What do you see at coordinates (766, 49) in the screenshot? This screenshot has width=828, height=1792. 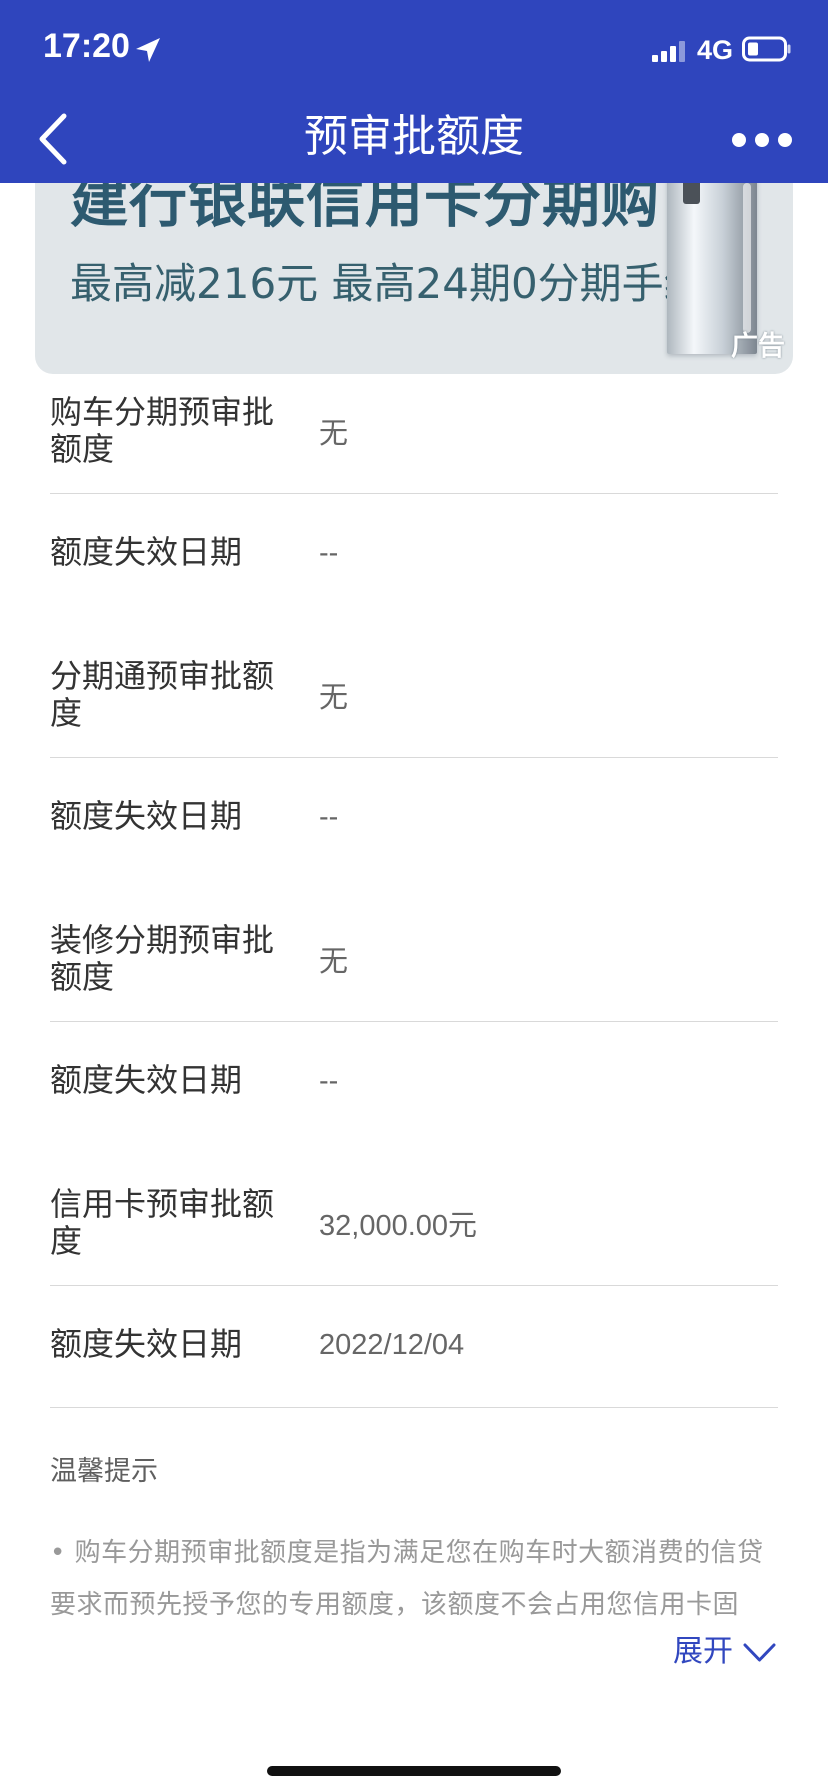 I see `battery-icon` at bounding box center [766, 49].